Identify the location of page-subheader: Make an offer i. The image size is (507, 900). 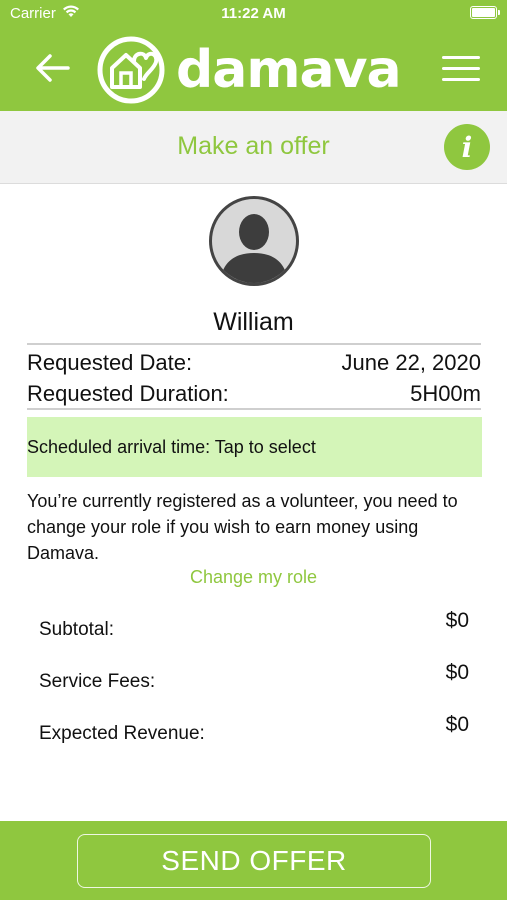
(253, 147).